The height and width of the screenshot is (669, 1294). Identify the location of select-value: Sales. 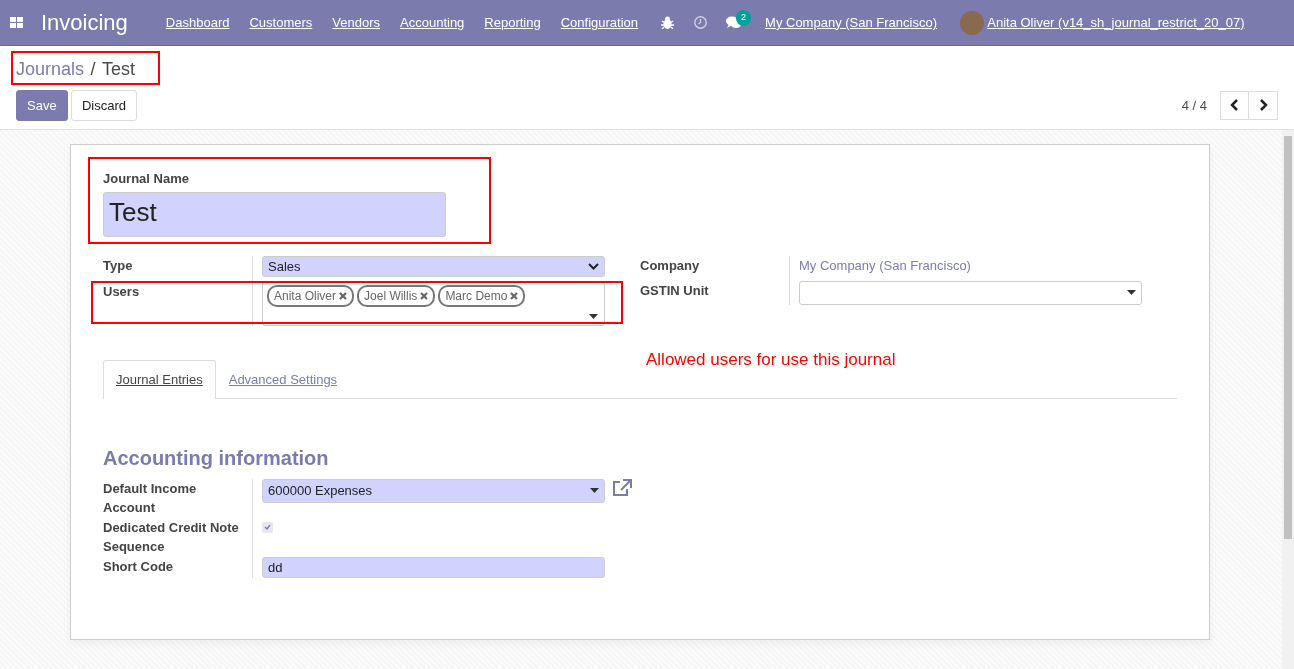
(284, 267).